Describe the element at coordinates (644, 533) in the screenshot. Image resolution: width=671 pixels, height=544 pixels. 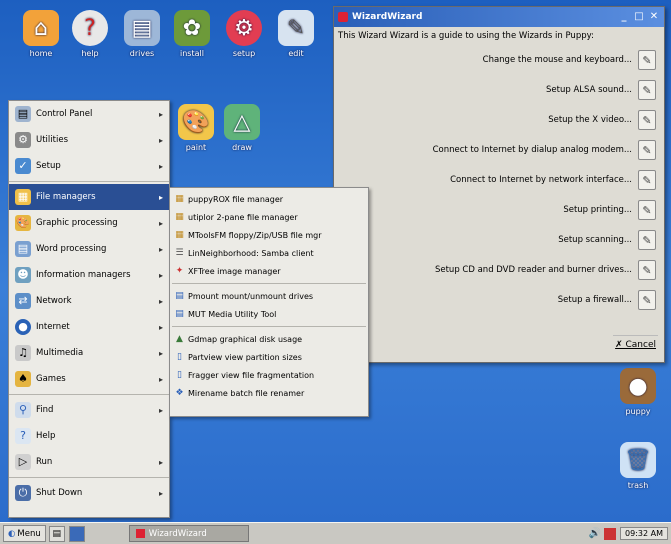
I see `clock: 09:32 AM` at that location.